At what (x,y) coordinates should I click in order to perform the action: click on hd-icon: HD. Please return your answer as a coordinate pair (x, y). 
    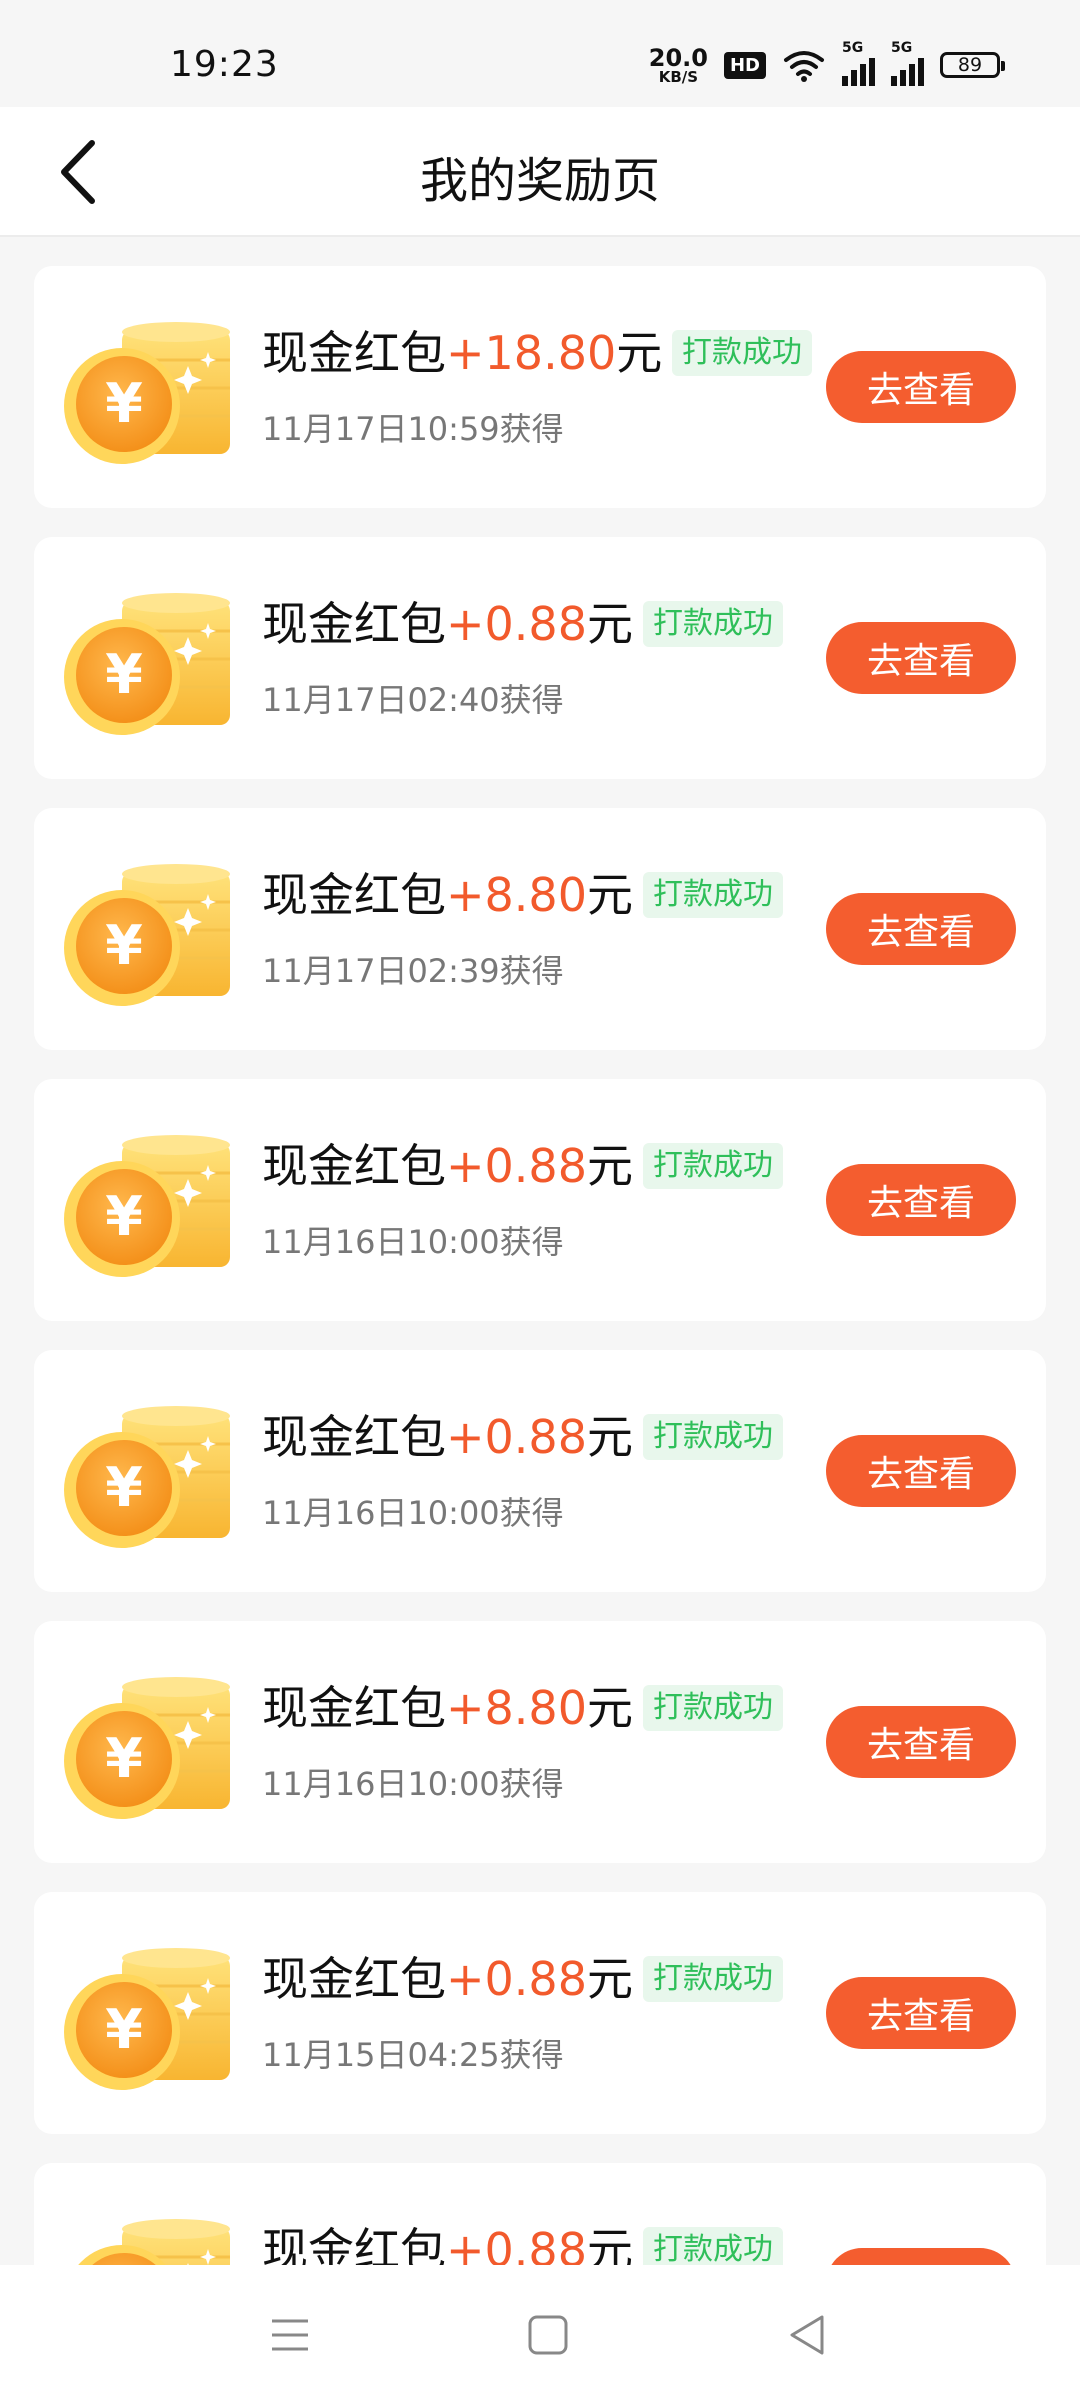
    Looking at the image, I should click on (744, 65).